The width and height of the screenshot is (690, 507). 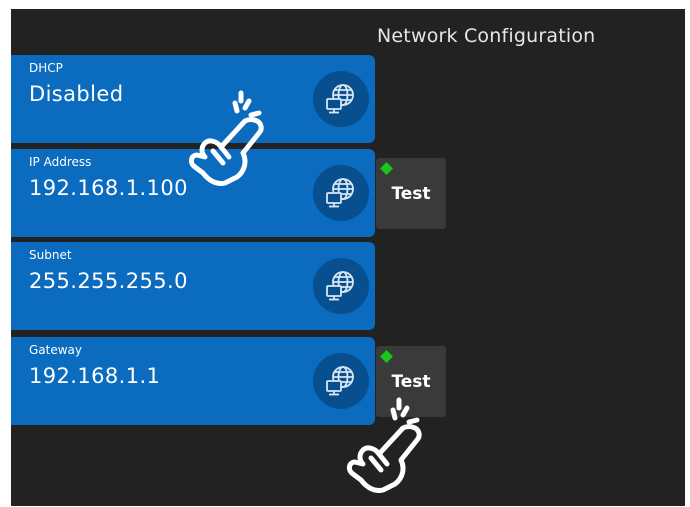 What do you see at coordinates (76, 94) in the screenshot?
I see `field-value: Disabled` at bounding box center [76, 94].